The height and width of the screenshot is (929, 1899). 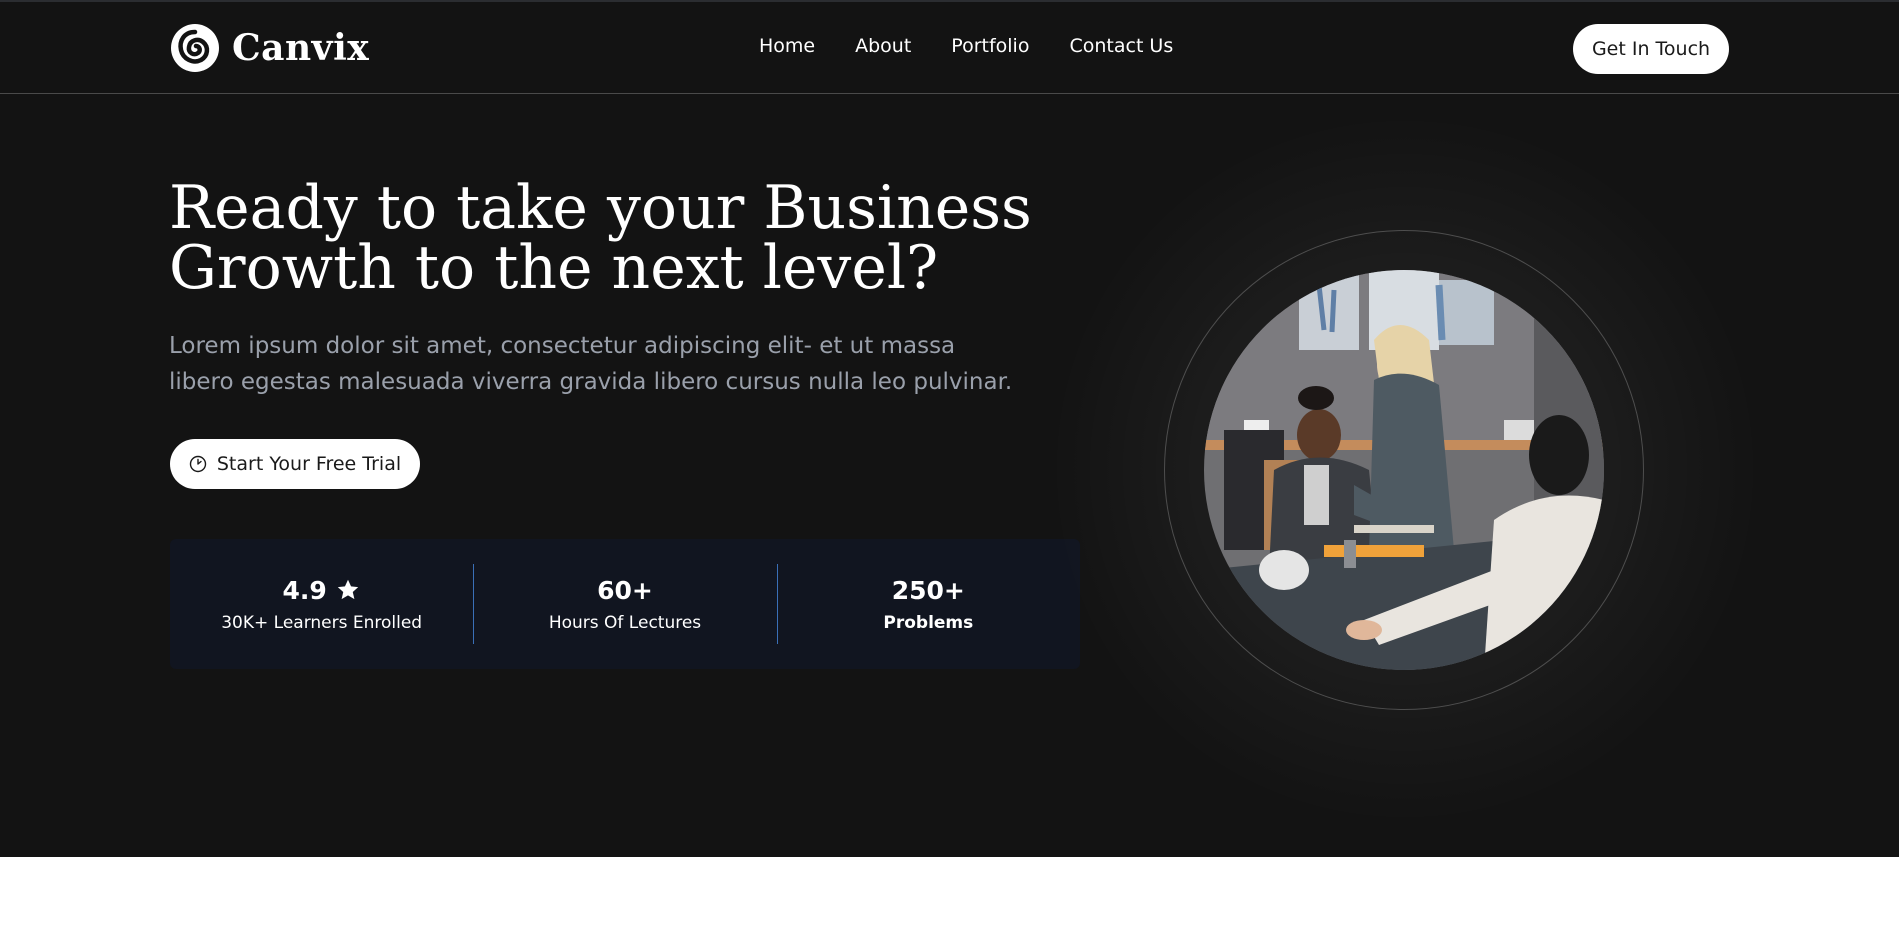 What do you see at coordinates (1651, 49) in the screenshot?
I see `get-in-touch-button: Get In Touch` at bounding box center [1651, 49].